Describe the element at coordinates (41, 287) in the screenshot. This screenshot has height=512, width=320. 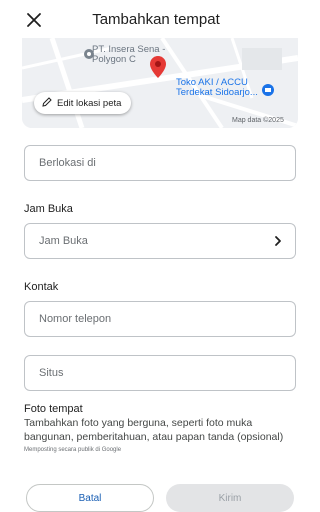
I see `contact-section-title: Kontak` at that location.